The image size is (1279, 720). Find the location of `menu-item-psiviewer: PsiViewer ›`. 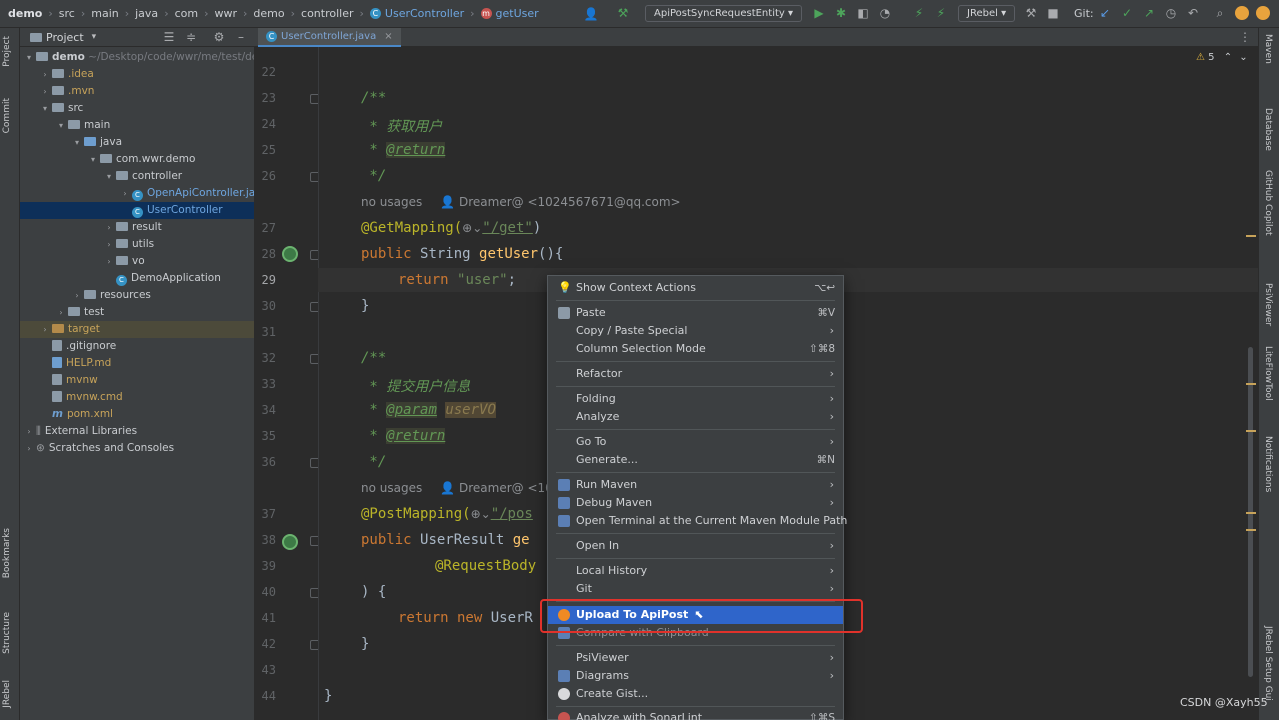

menu-item-psiviewer: PsiViewer › is located at coordinates (695, 658).